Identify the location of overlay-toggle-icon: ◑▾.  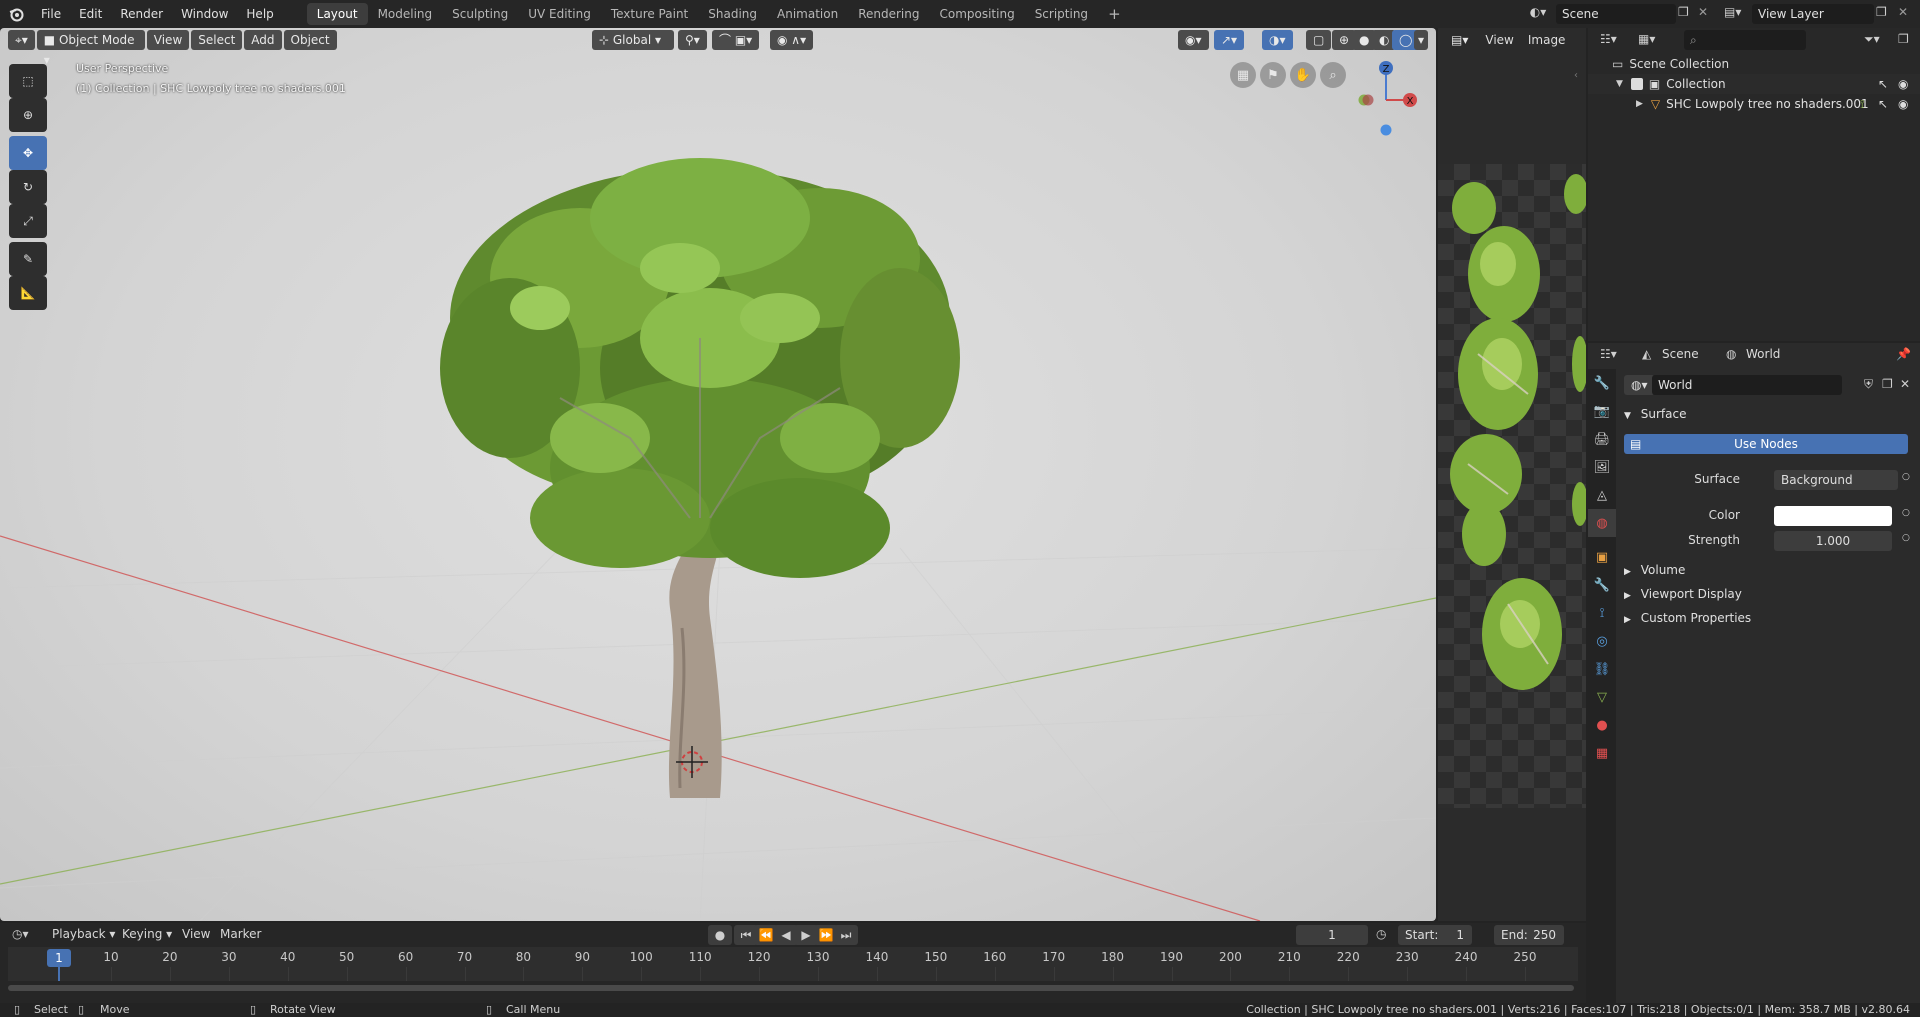
(1277, 40).